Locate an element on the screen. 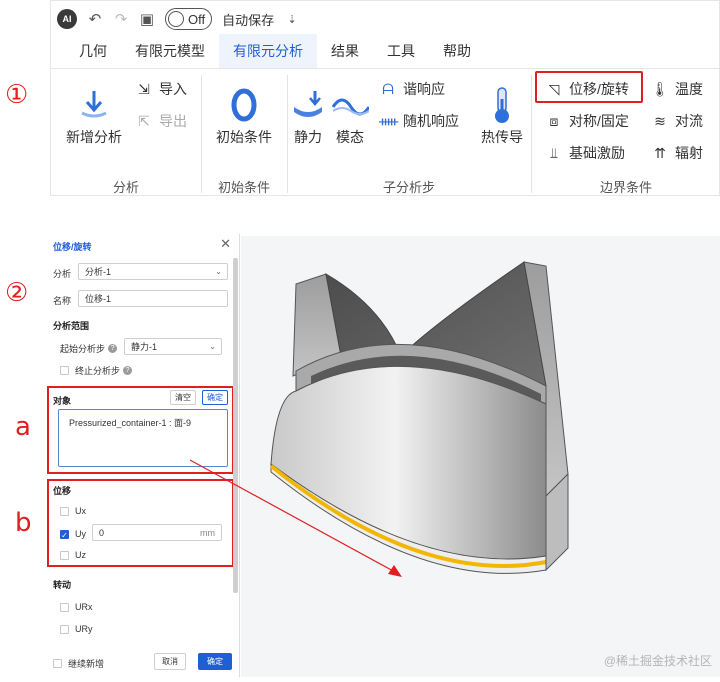 Image resolution: width=720 pixels, height=682 pixels. ux-row: Ux is located at coordinates (73, 511).